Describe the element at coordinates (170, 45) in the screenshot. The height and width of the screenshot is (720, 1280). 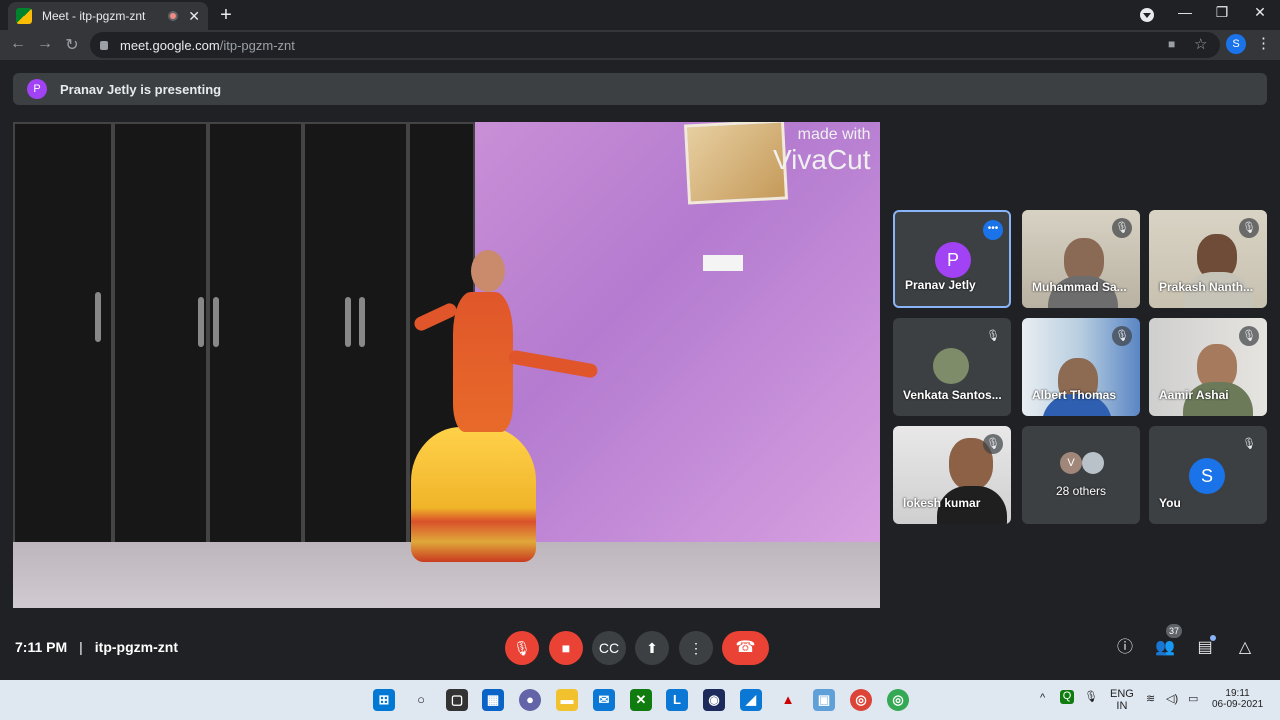
I see `url-host: meet.google.com` at that location.